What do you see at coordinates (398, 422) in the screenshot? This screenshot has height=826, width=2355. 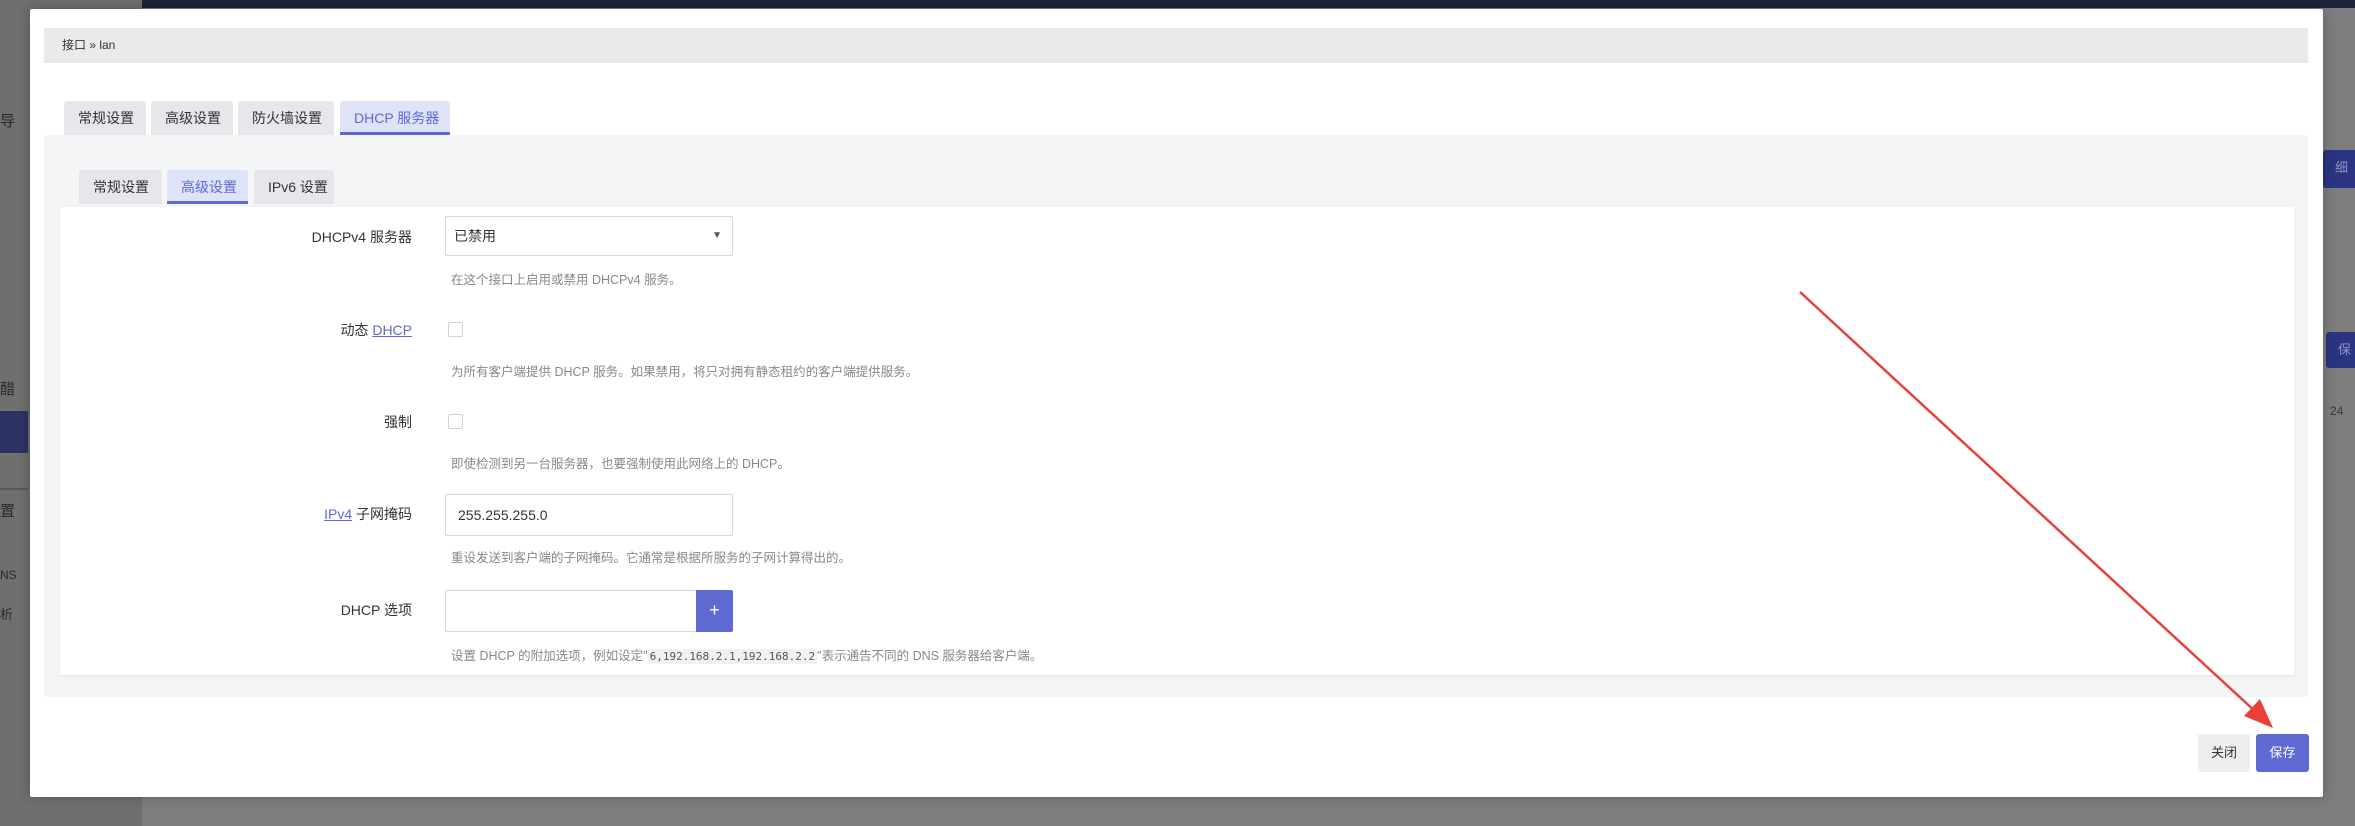 I see `force-label: 强制` at bounding box center [398, 422].